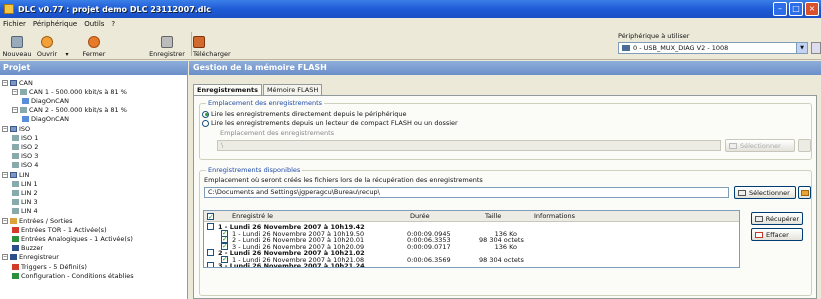 Image resolution: width=821 pixels, height=299 pixels. I want to click on tree-node: ISO 1, so click(25, 137).